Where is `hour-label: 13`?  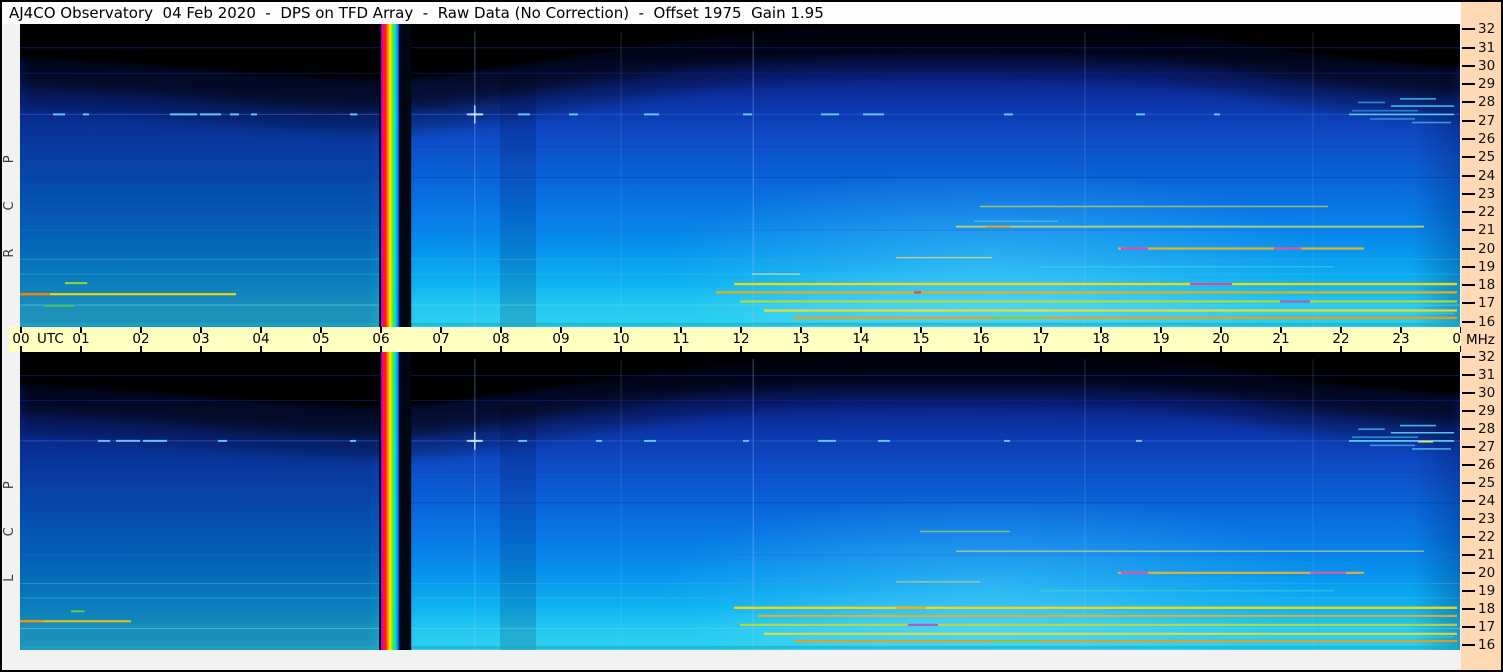 hour-label: 13 is located at coordinates (801, 339).